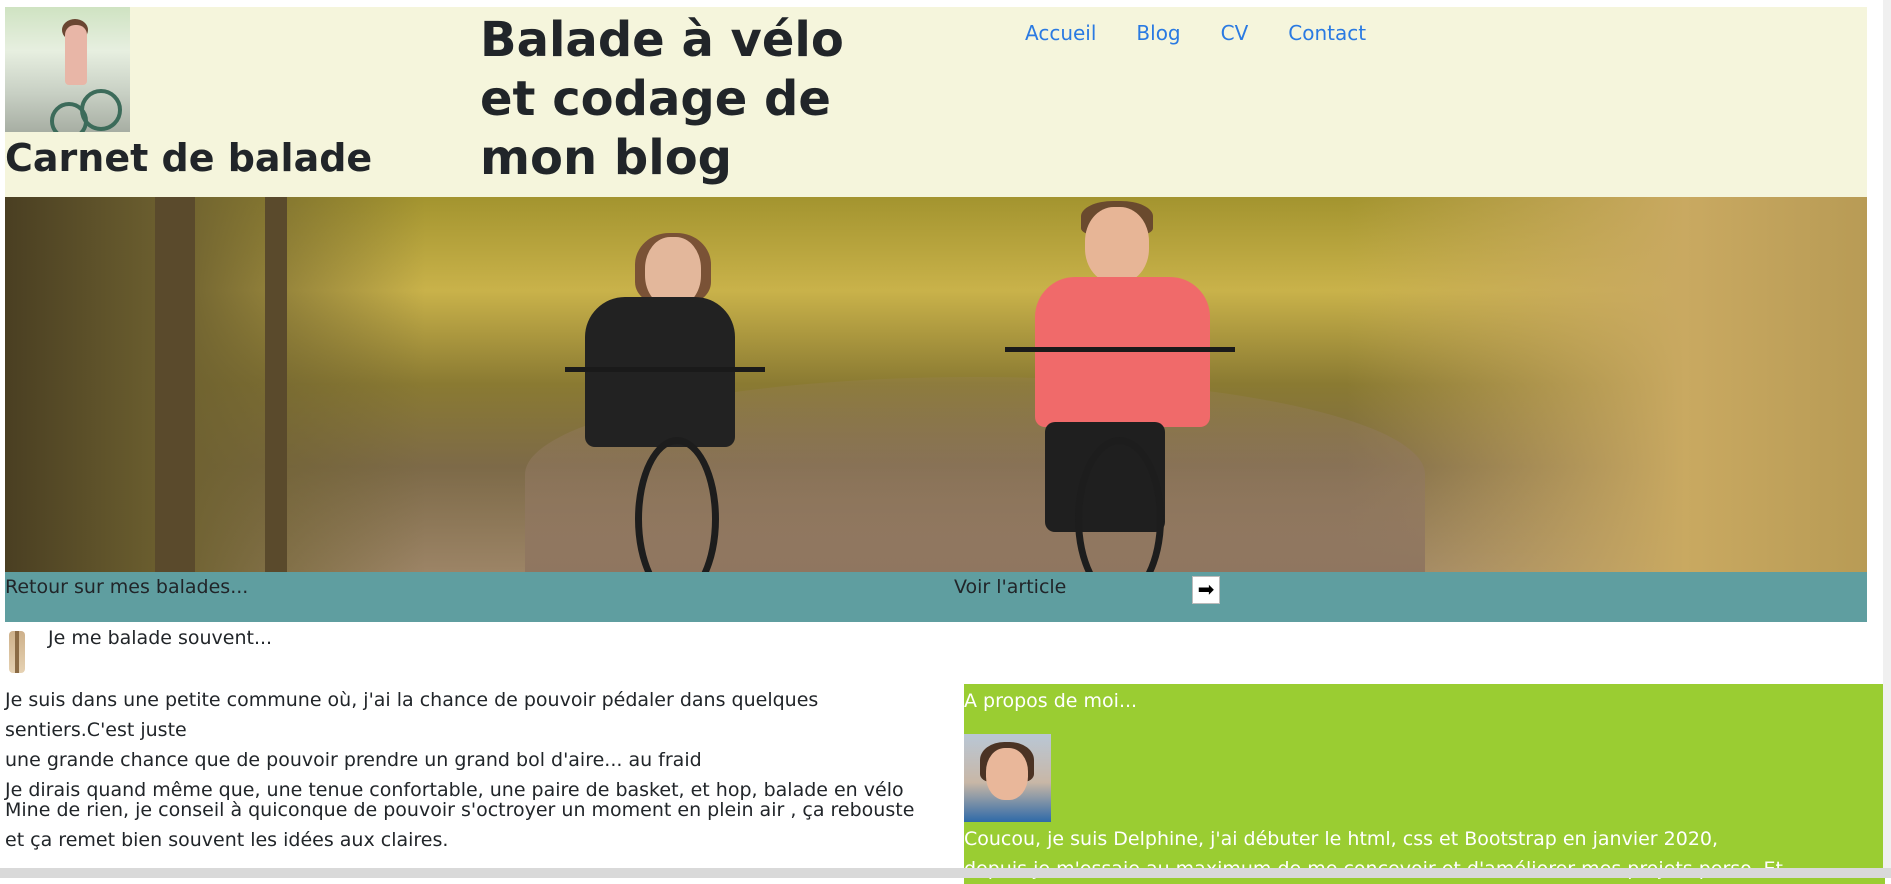  Describe the element at coordinates (1060, 33) in the screenshot. I see `nav-link-accueil: Accueil` at that location.